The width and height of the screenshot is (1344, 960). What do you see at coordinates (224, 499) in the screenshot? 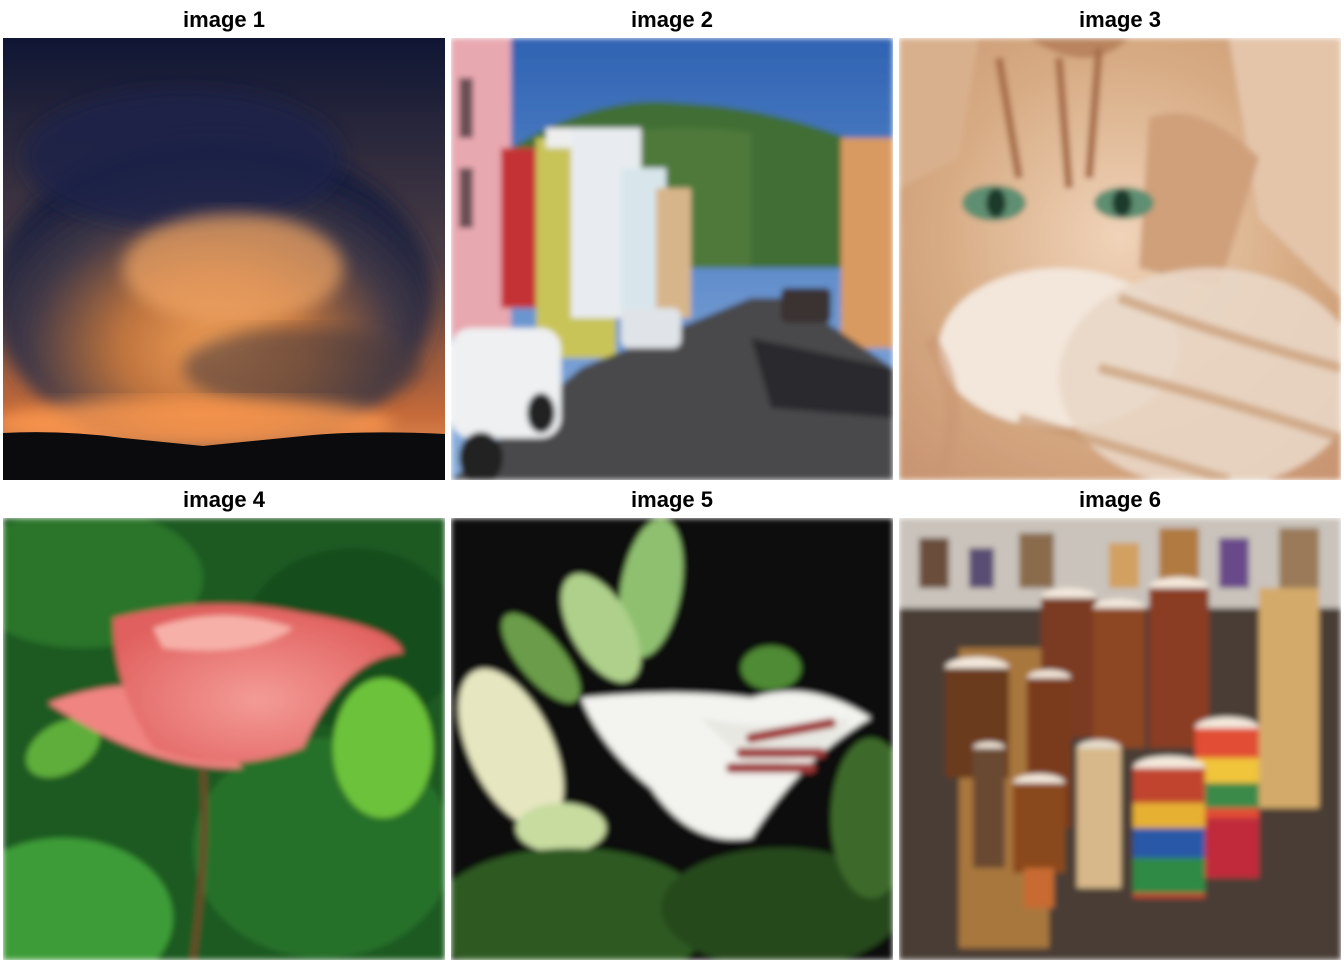
I see `panel-title: image 4` at bounding box center [224, 499].